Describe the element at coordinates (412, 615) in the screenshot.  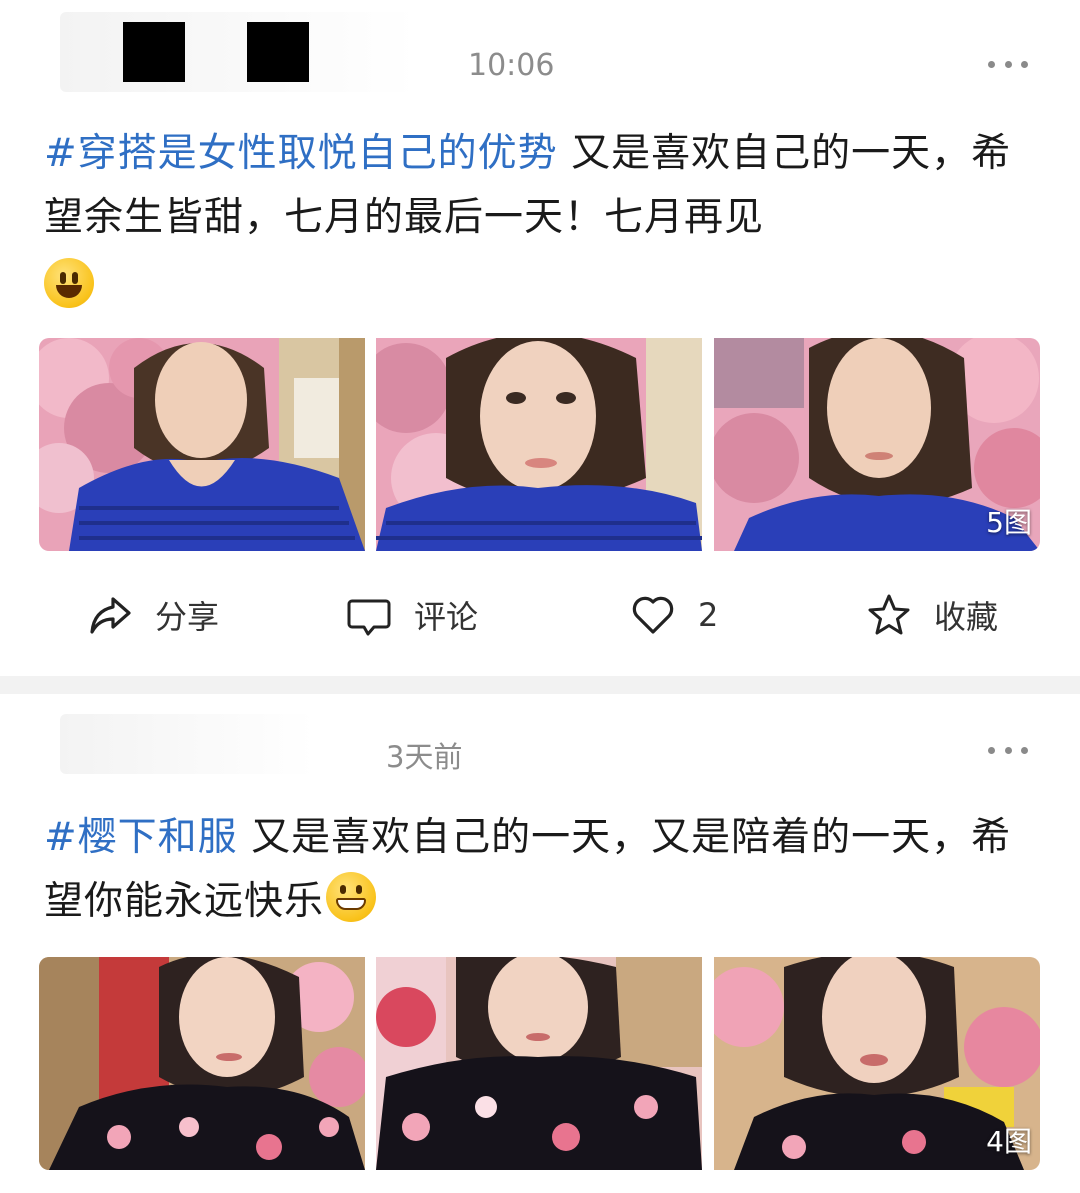
I see `comment-button: 评论` at that location.